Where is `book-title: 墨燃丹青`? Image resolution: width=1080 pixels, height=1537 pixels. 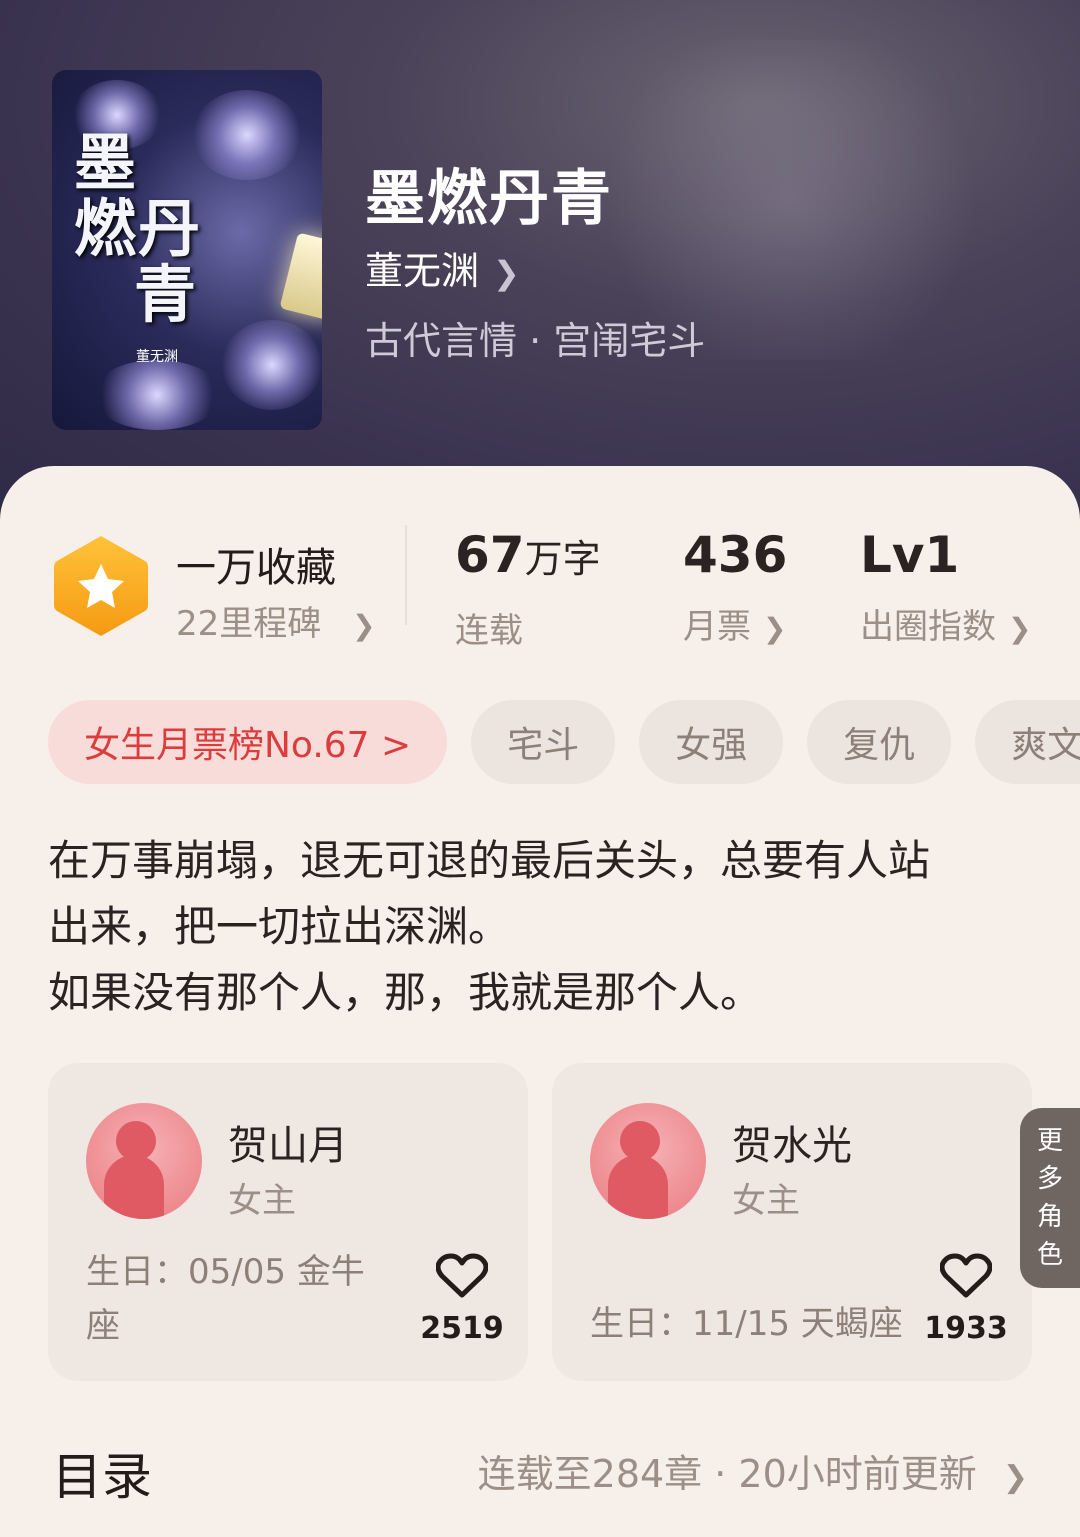 book-title: 墨燃丹青 is located at coordinates (489, 199).